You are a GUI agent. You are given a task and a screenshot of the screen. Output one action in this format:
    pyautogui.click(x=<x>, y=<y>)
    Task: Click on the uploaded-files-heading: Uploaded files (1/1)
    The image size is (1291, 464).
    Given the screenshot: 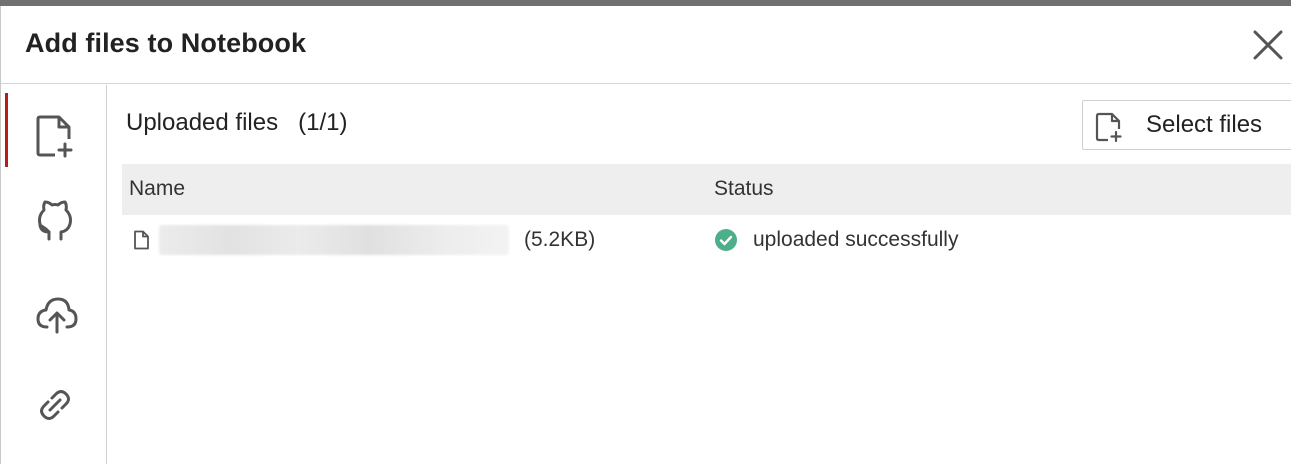 What is the action you would take?
    pyautogui.click(x=236, y=123)
    